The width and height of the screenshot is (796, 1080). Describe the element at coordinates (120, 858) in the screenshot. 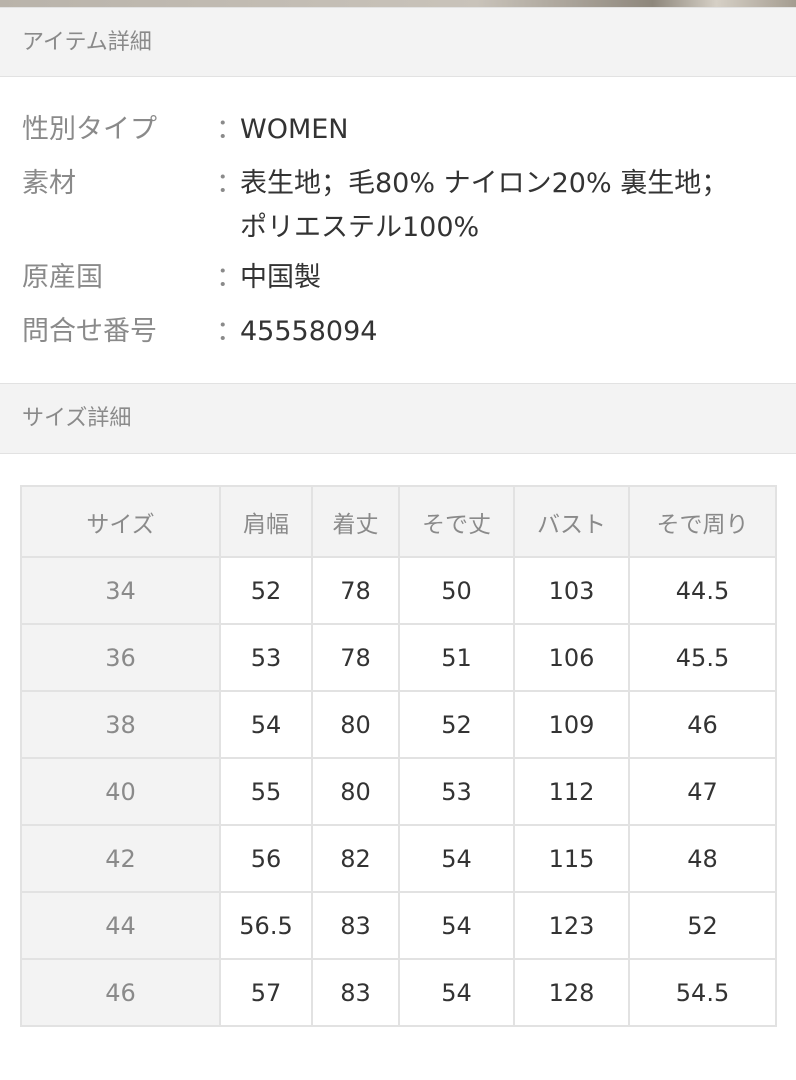

I see `size-cell: 42` at that location.